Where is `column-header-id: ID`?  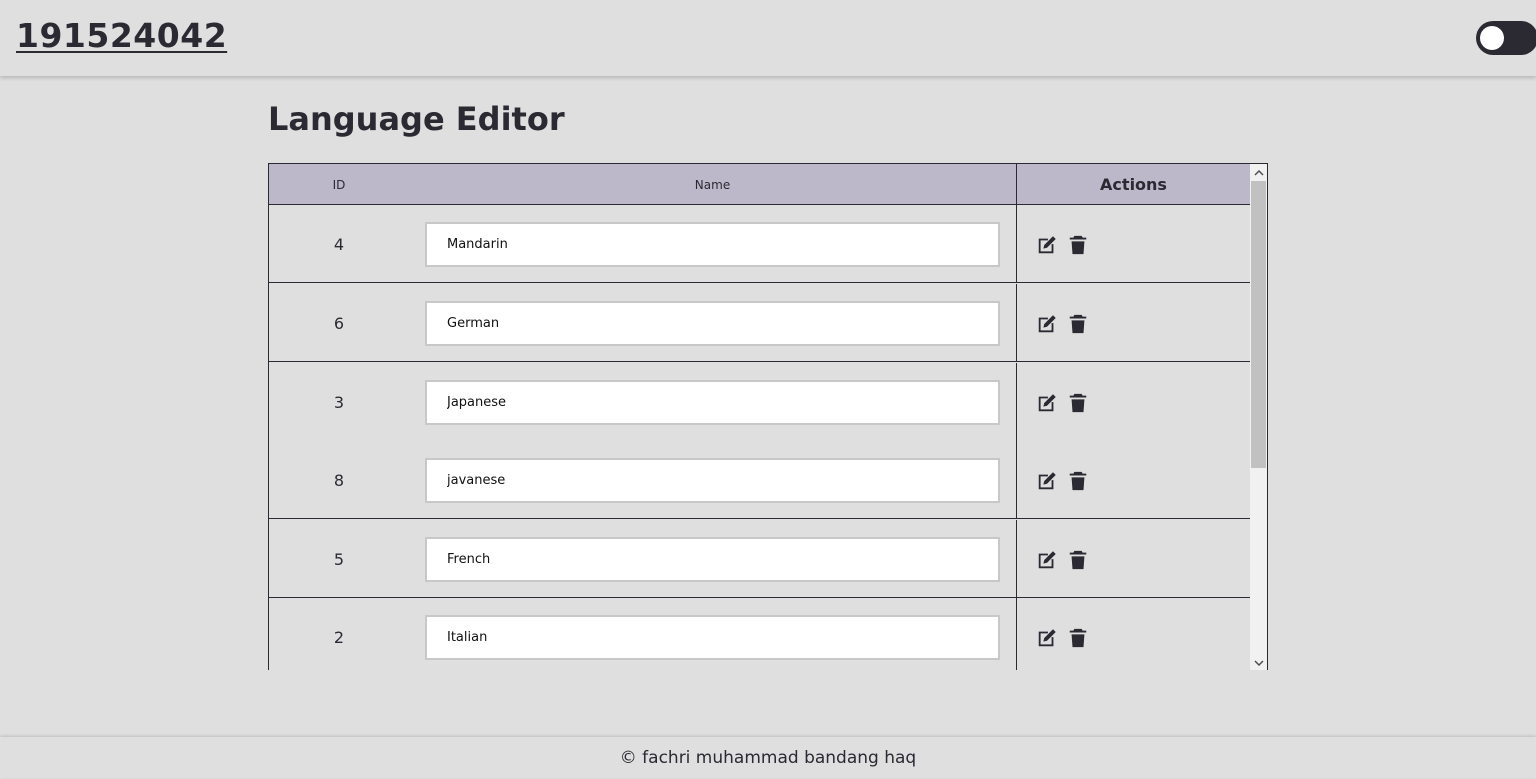 column-header-id: ID is located at coordinates (339, 185).